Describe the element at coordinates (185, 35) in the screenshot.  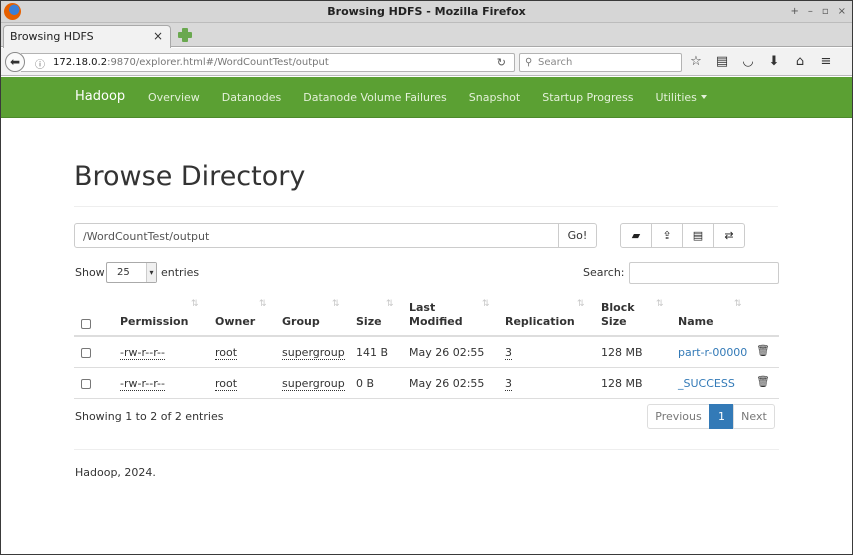
I see `new-tab-icon` at that location.